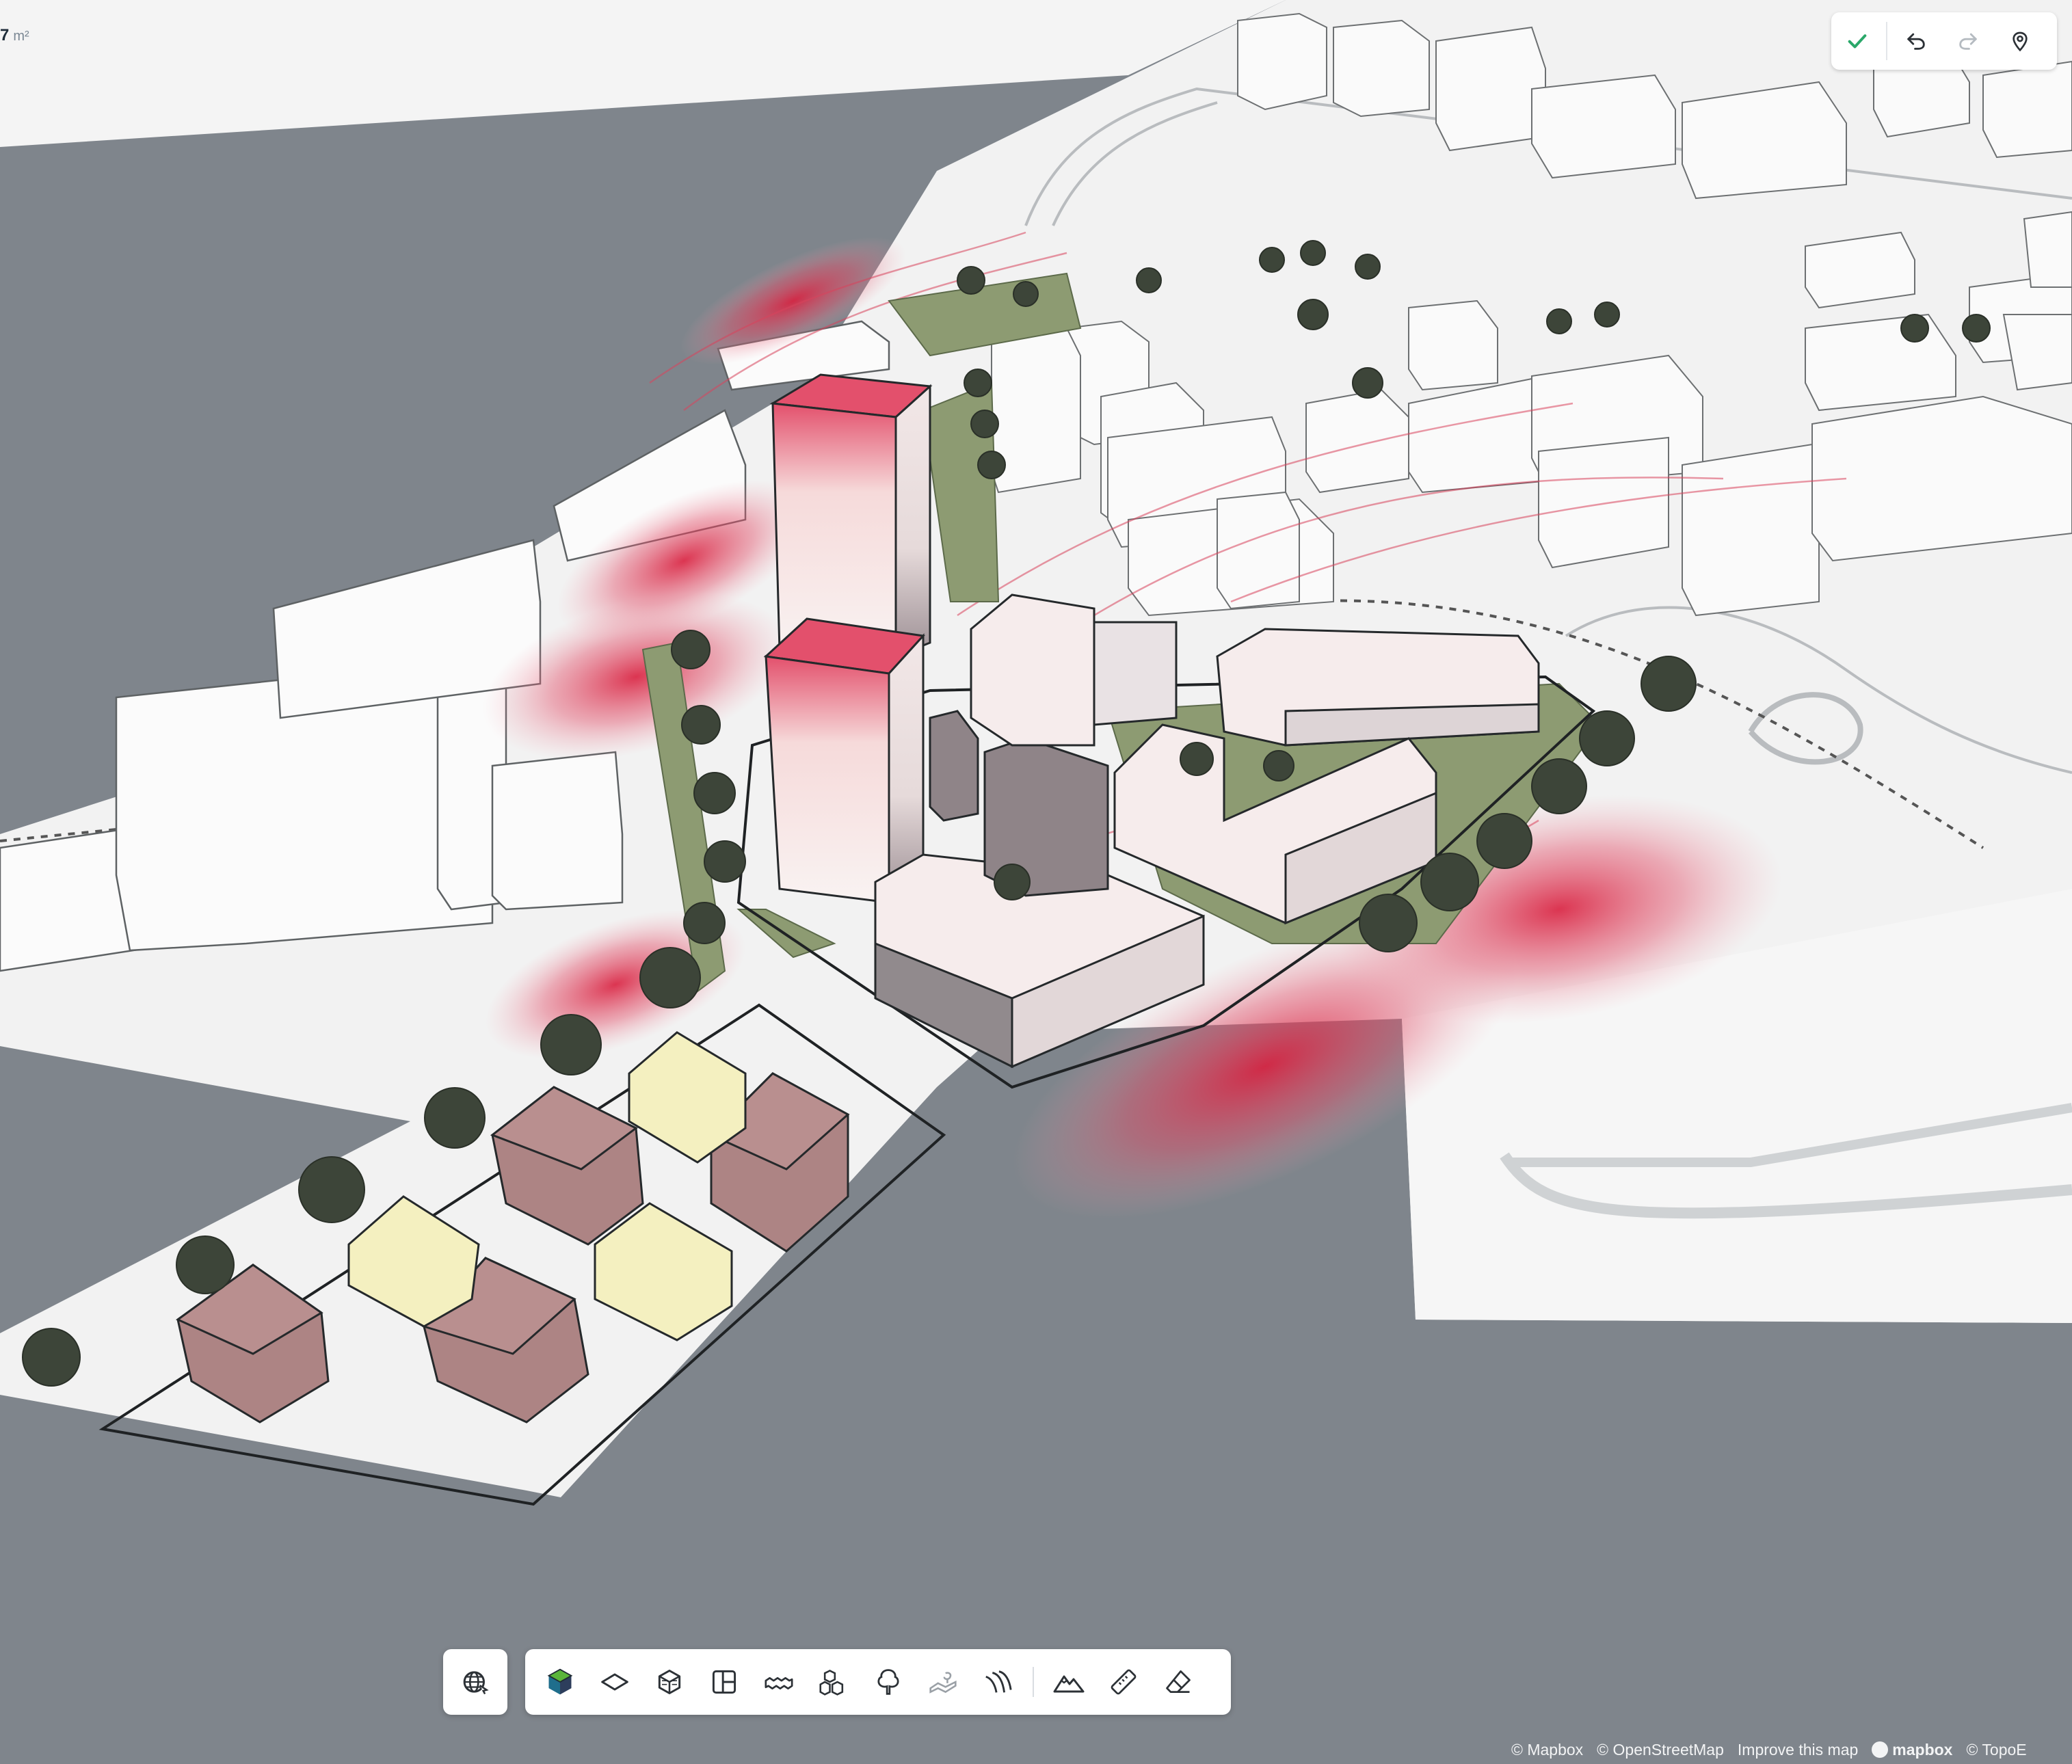 This screenshot has height=1764, width=2072. What do you see at coordinates (844, 761) in the screenshot?
I see `mid-tower` at bounding box center [844, 761].